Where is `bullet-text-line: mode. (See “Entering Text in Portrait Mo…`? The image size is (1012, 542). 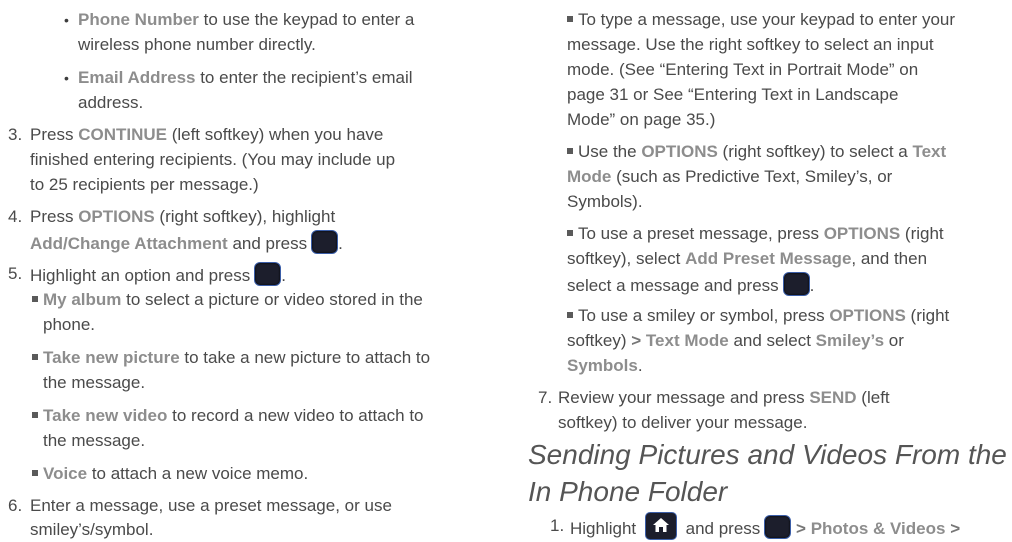 bullet-text-line: mode. (See “Entering Text in Portrait Mo… is located at coordinates (743, 69).